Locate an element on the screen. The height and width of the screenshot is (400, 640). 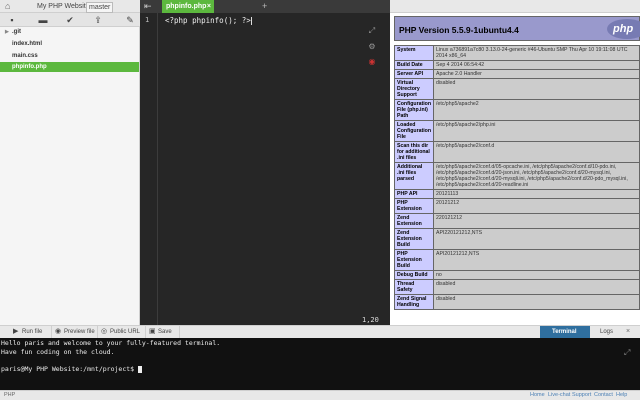
info-key: PHP API is located at coordinates (414, 194).